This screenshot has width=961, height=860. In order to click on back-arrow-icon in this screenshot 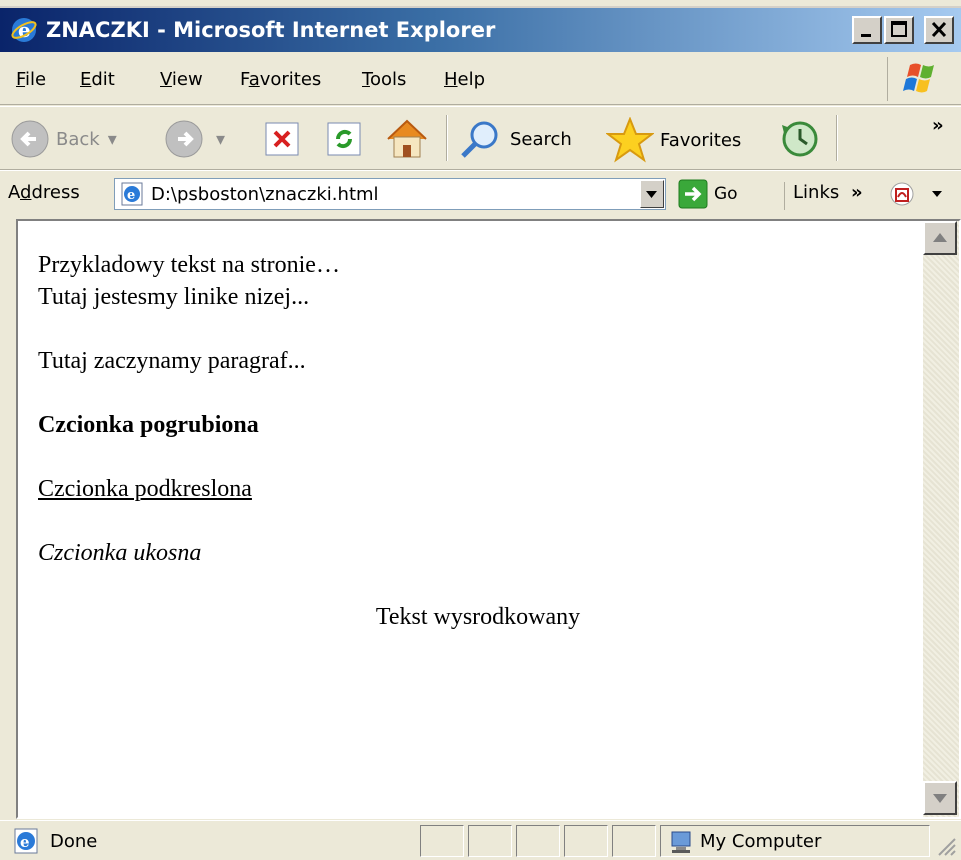, I will do `click(30, 139)`.